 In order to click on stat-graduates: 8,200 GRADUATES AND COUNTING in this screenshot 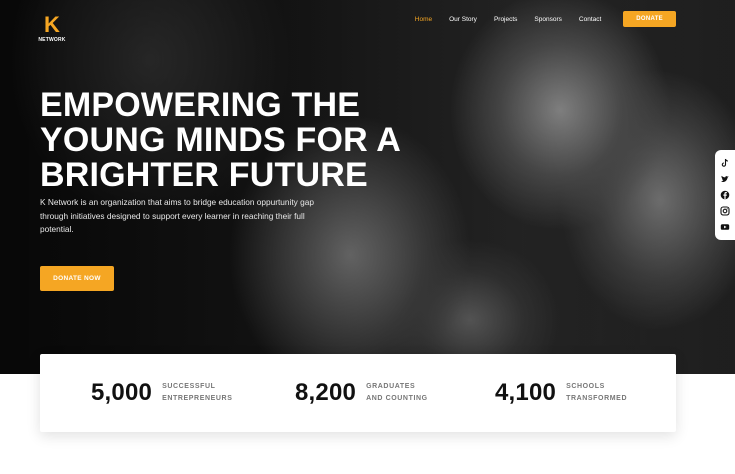, I will do `click(370, 393)`.